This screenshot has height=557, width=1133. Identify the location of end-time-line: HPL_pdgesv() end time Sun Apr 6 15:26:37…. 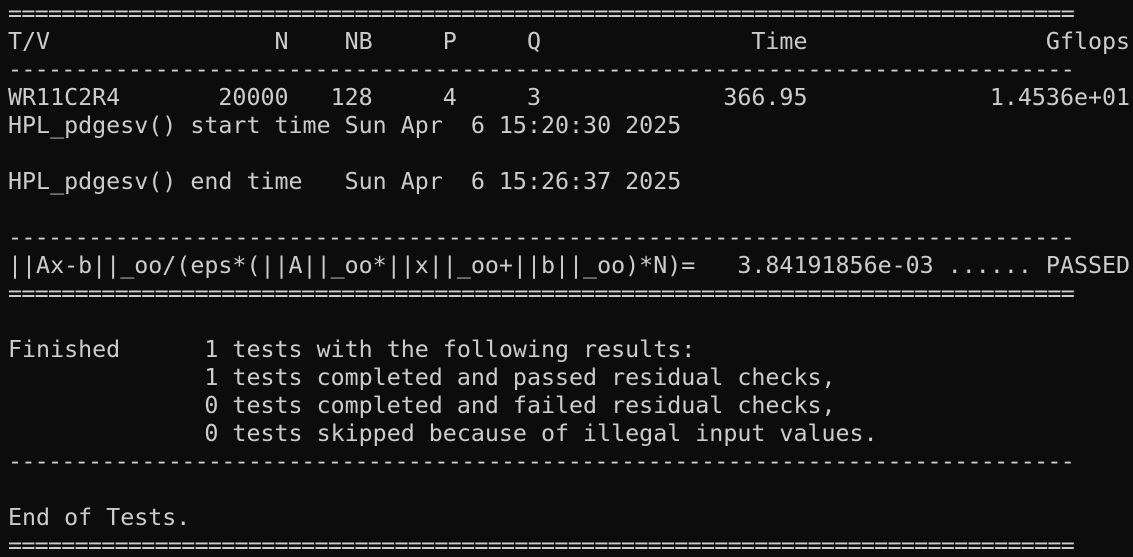
(345, 181).